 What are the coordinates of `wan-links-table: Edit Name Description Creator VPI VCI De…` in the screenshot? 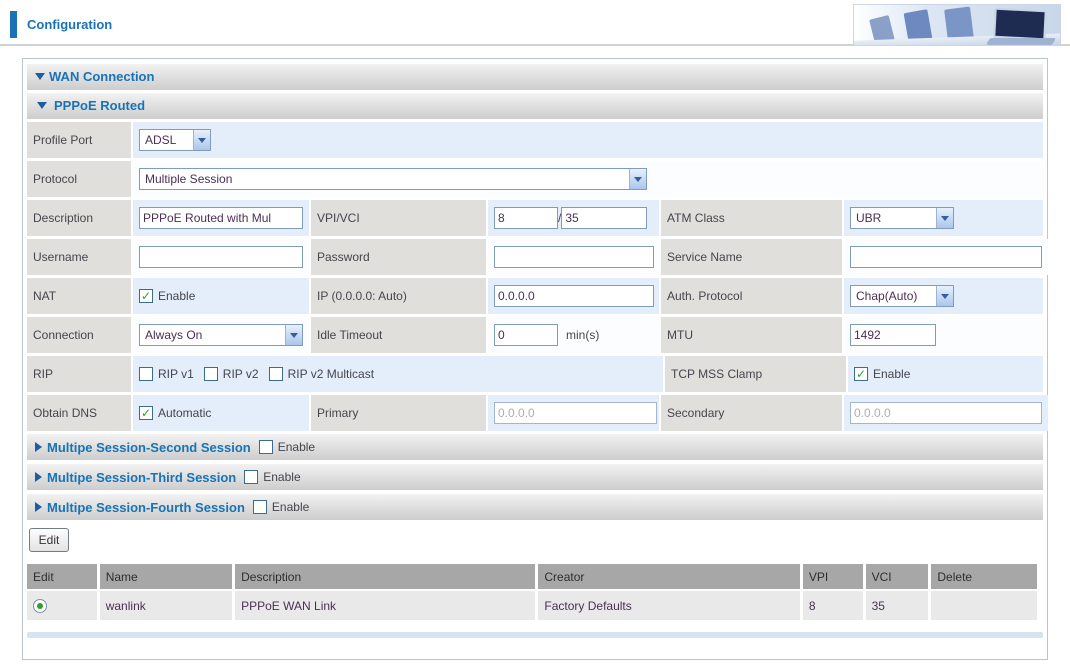 It's located at (532, 592).